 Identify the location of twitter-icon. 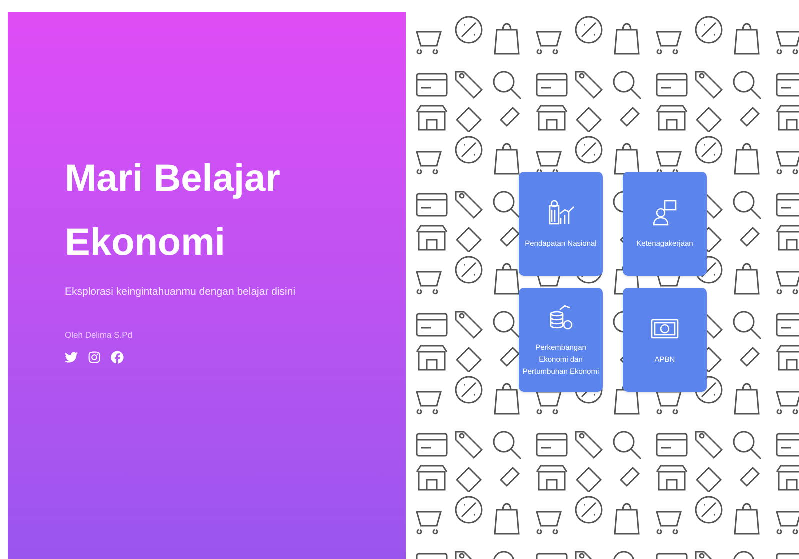
(71, 357).